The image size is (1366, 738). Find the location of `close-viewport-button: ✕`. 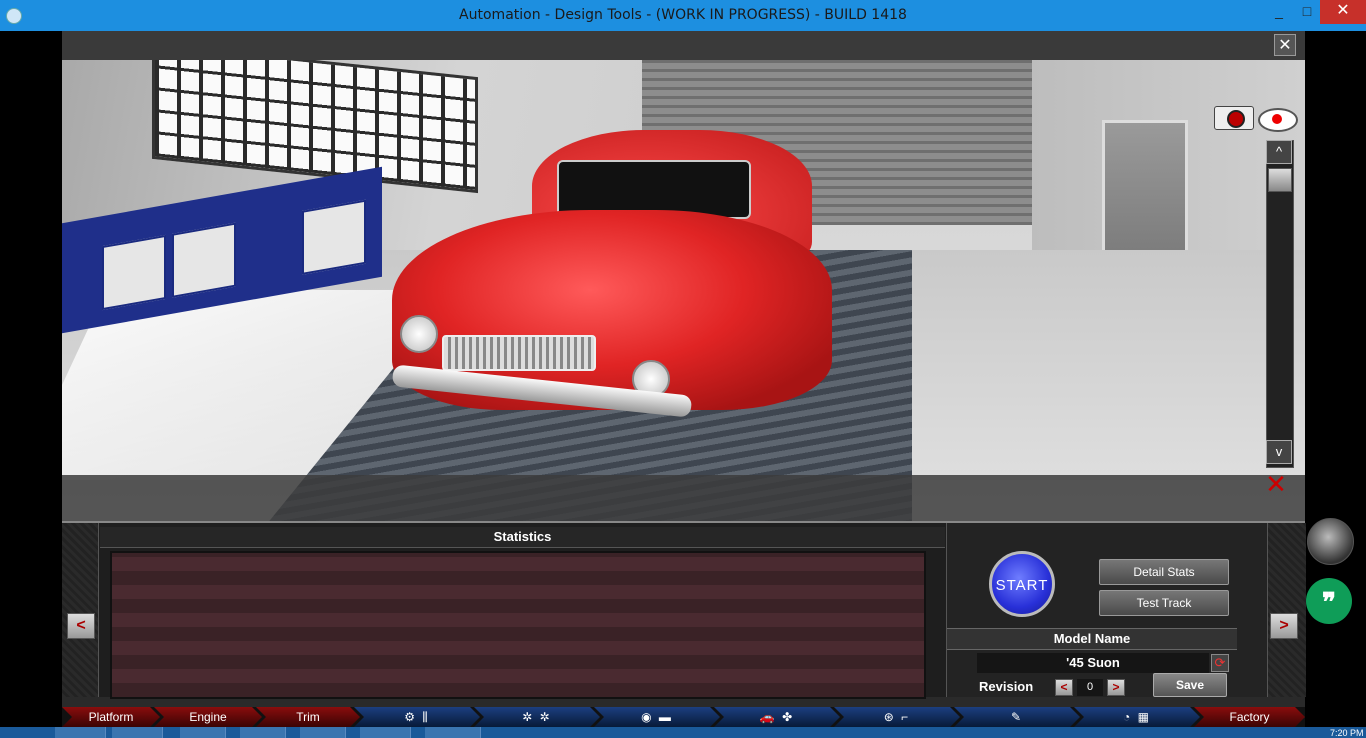

close-viewport-button: ✕ is located at coordinates (1285, 45).